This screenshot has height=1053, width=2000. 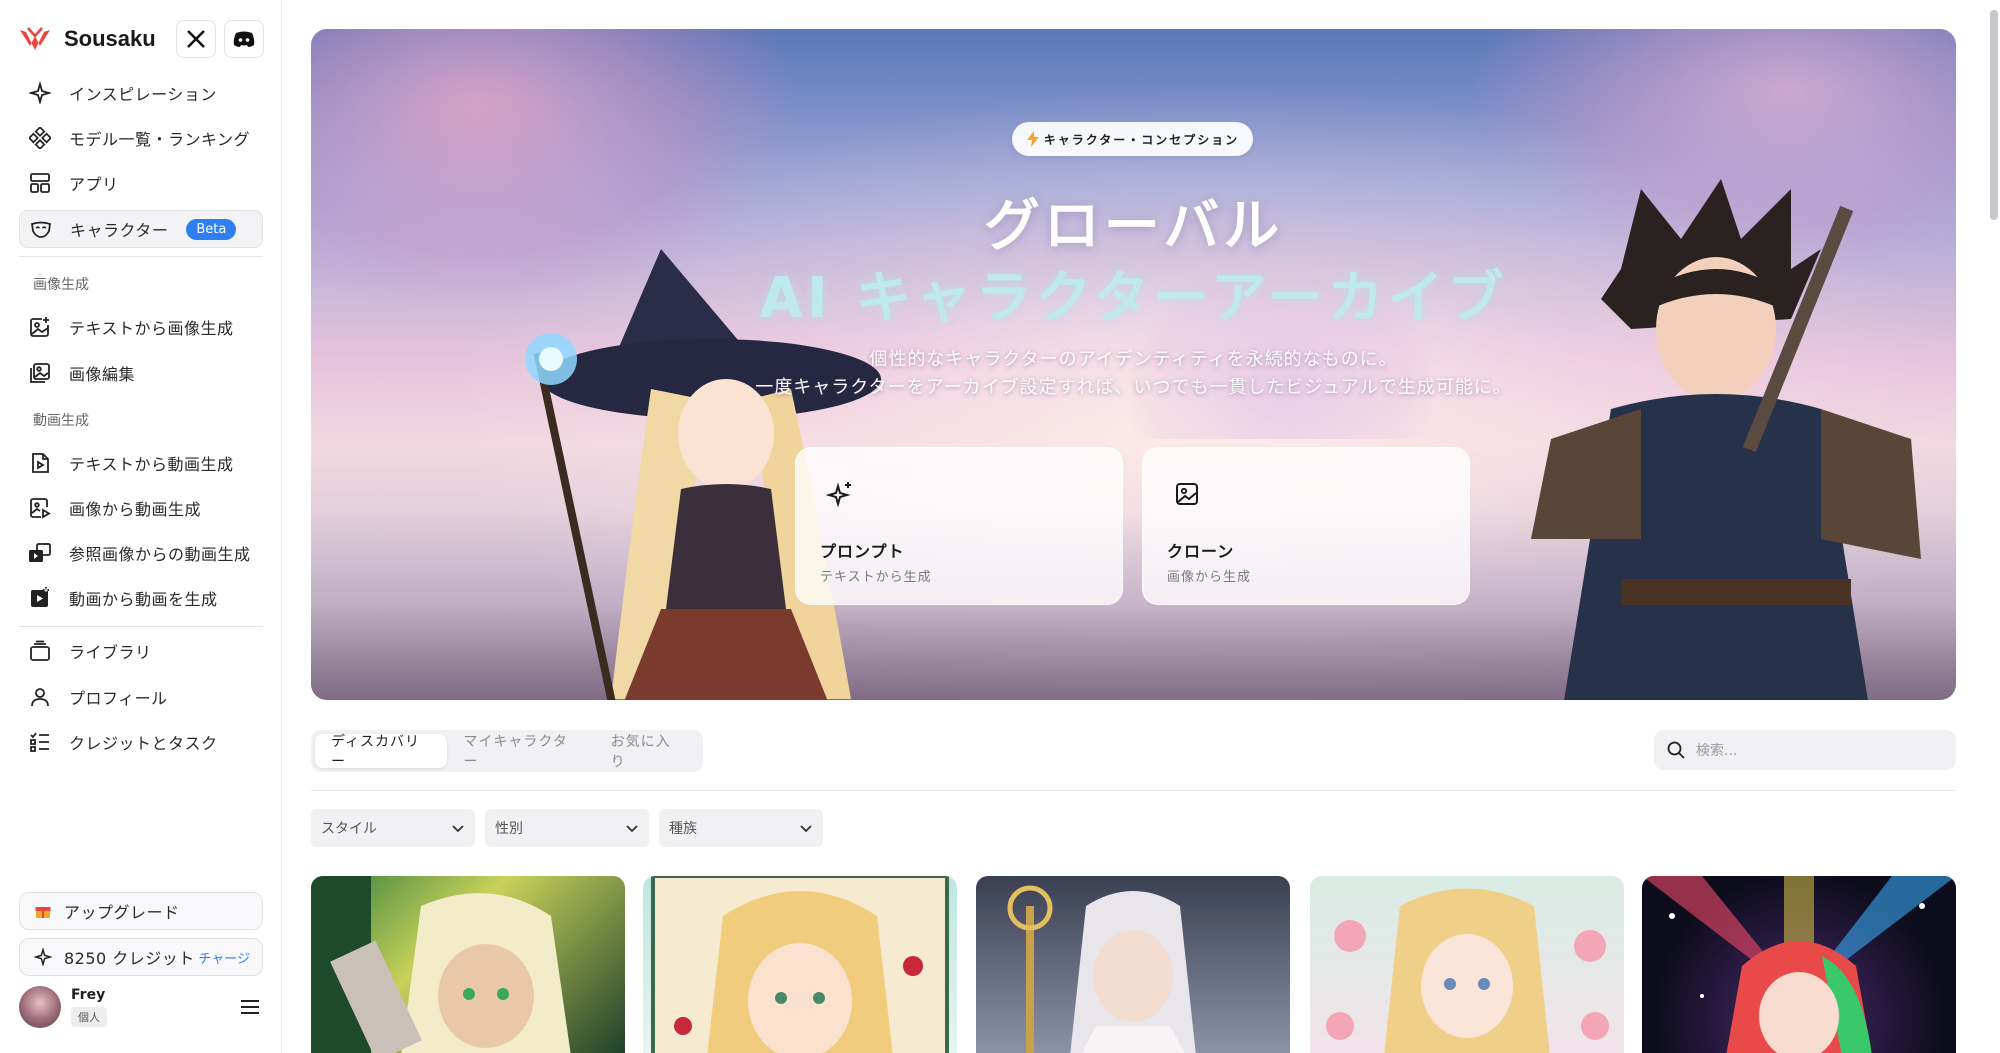 What do you see at coordinates (1306, 526) in the screenshot?
I see `clone-card: クローン 画像から生成` at bounding box center [1306, 526].